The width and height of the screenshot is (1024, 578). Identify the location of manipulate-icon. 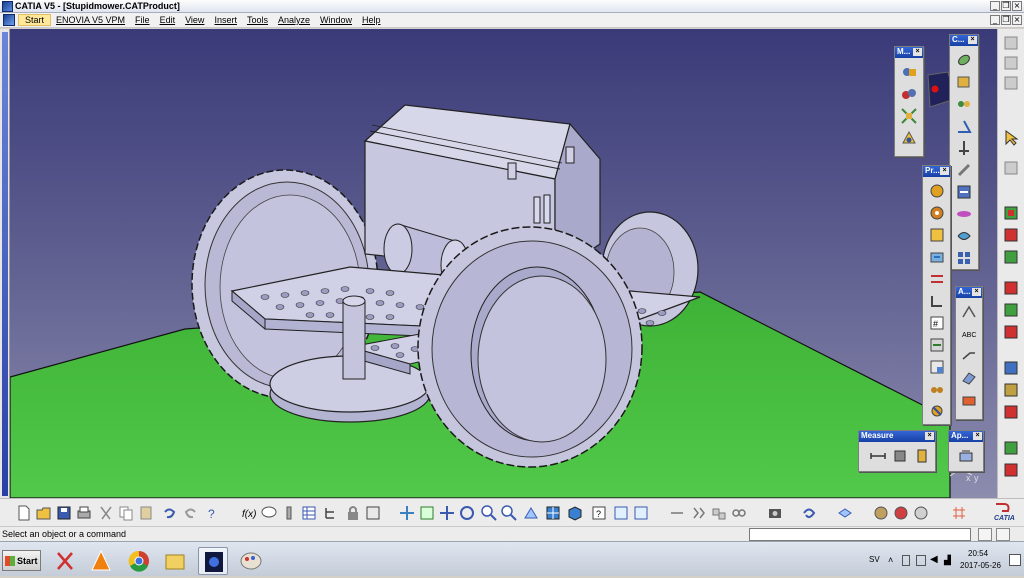
(909, 72).